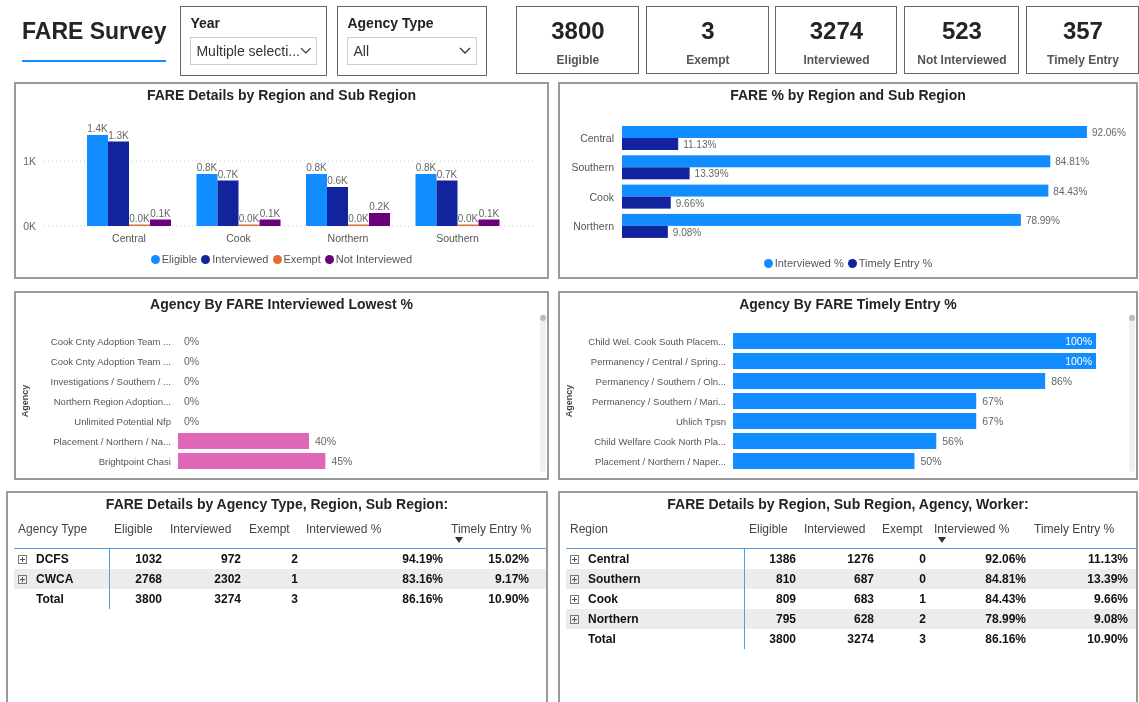 The width and height of the screenshot is (1139, 702). Describe the element at coordinates (578, 31) in the screenshot. I see `kpi-value: 3800` at that location.